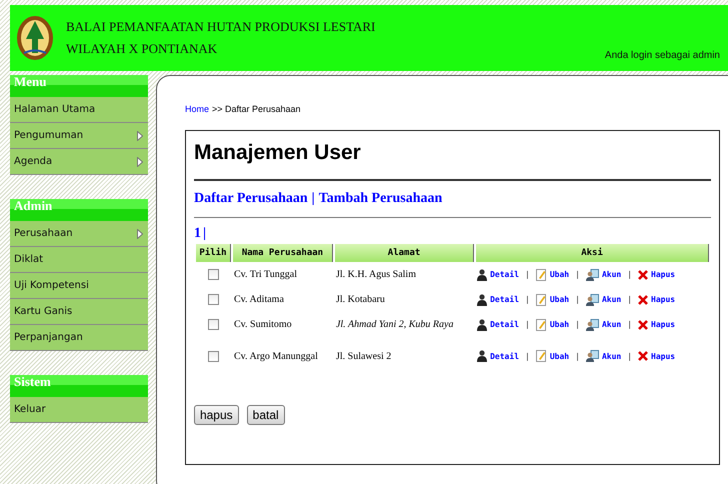  Describe the element at coordinates (265, 274) in the screenshot. I see `company-name: Cv. Tri Tunggal` at that location.